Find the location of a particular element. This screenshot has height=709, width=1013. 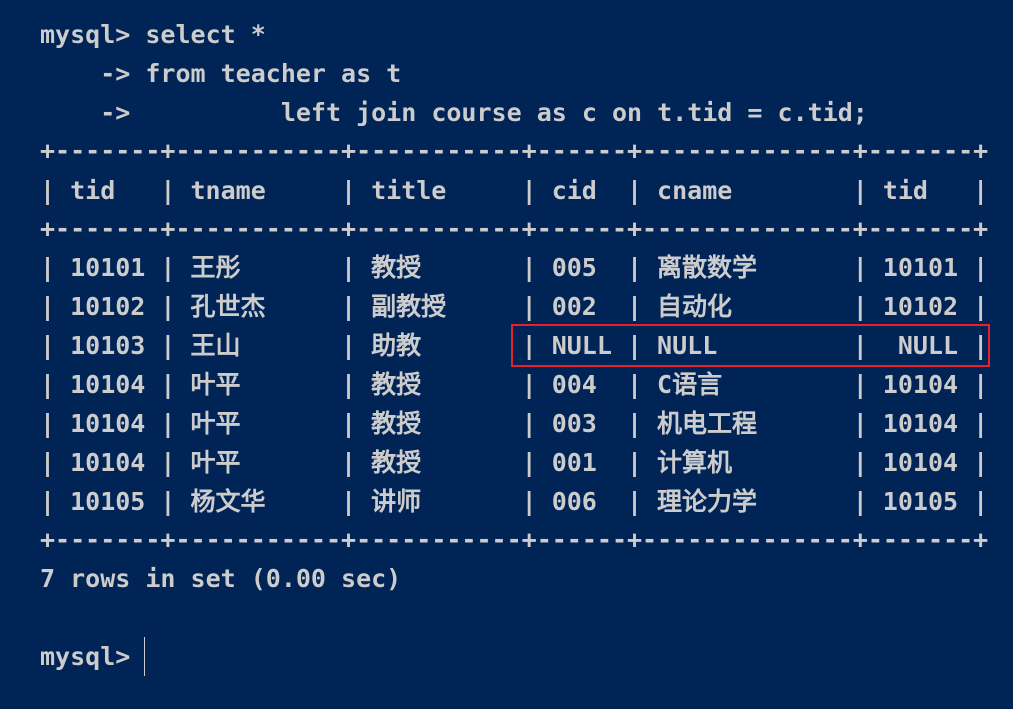

query-line-2: -> from teacher as t is located at coordinates (221, 73).